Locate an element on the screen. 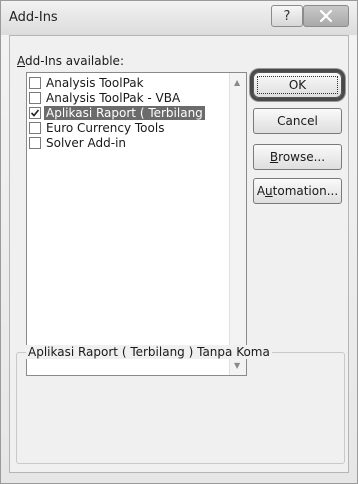 The width and height of the screenshot is (358, 484). list-item-euro-currency-tools: Euro Currency Tools is located at coordinates (129, 127).